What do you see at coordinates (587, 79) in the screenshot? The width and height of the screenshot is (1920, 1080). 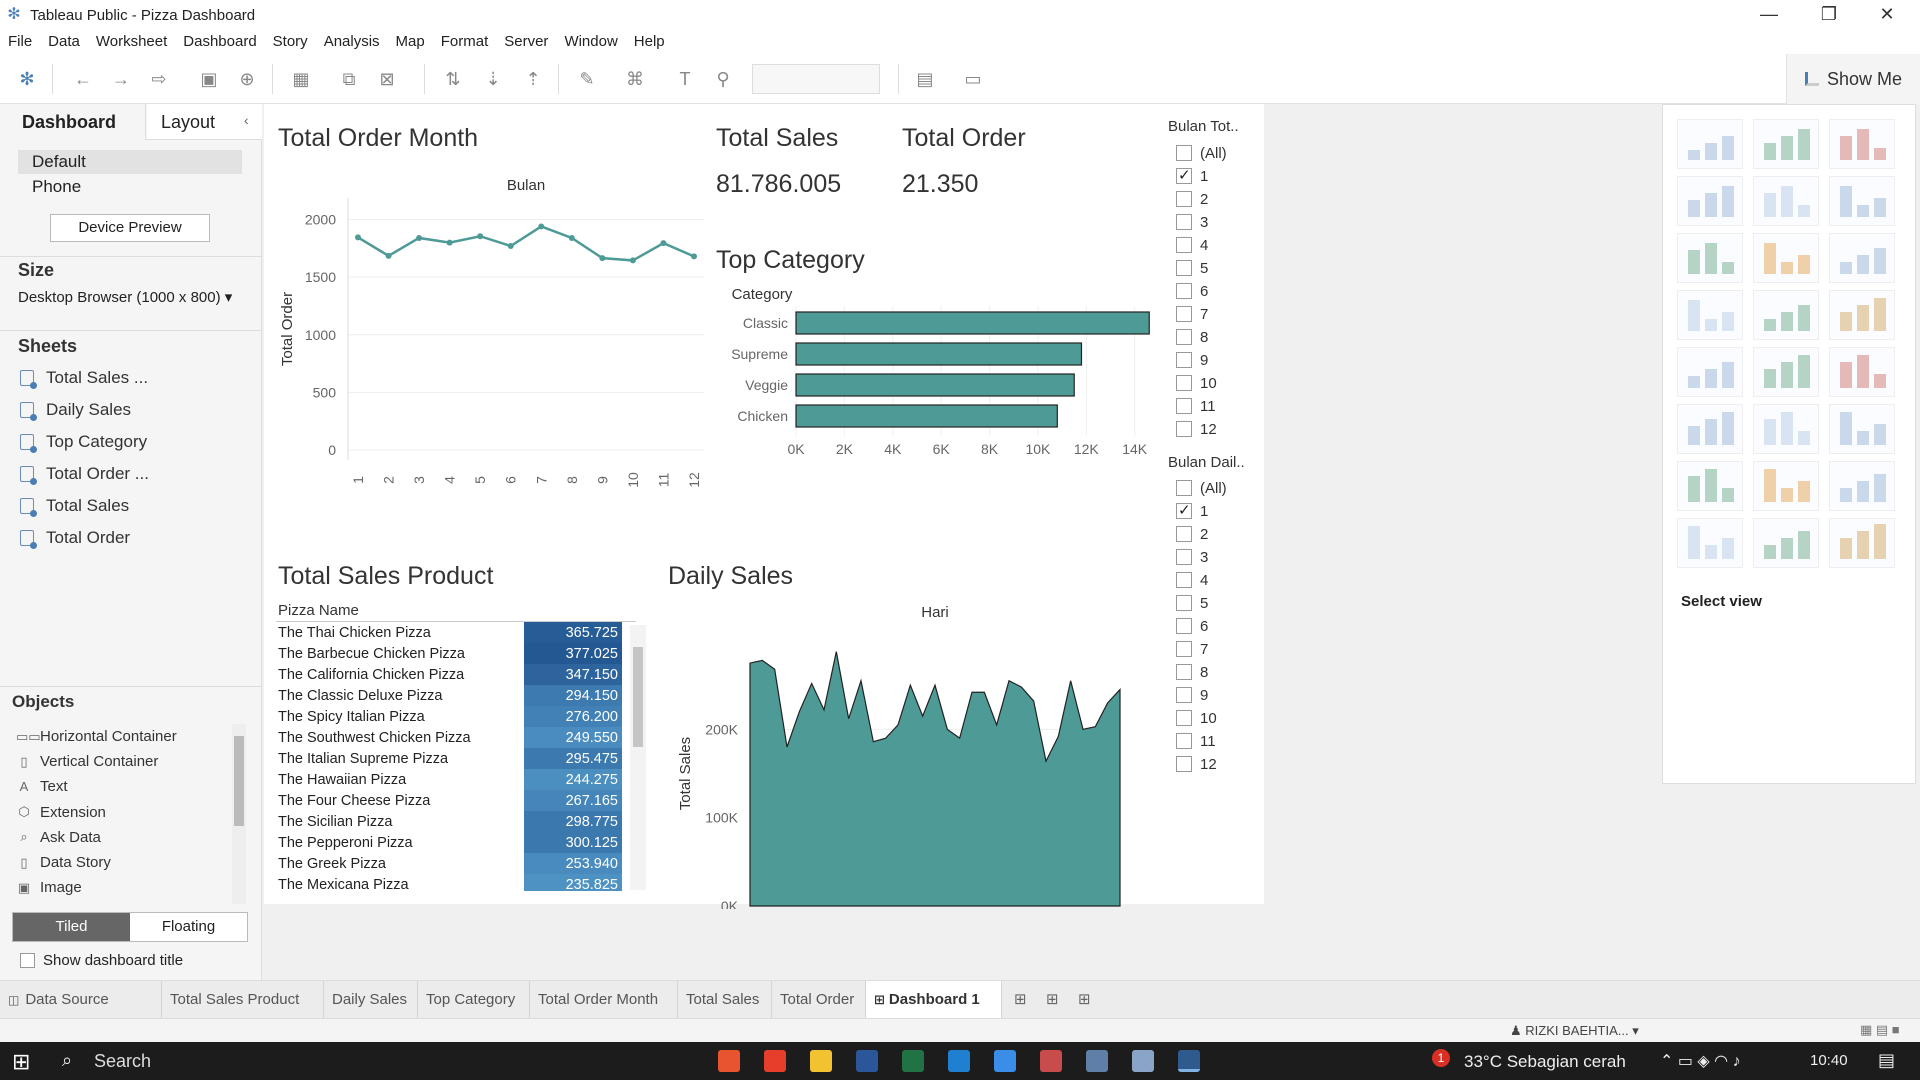 I see `highlight-icon: ✎` at bounding box center [587, 79].